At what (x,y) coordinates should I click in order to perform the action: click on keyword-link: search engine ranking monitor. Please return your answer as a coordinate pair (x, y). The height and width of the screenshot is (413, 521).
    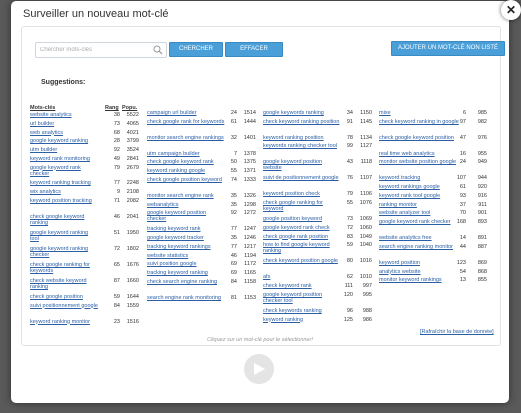
    Looking at the image, I should click on (419, 247).